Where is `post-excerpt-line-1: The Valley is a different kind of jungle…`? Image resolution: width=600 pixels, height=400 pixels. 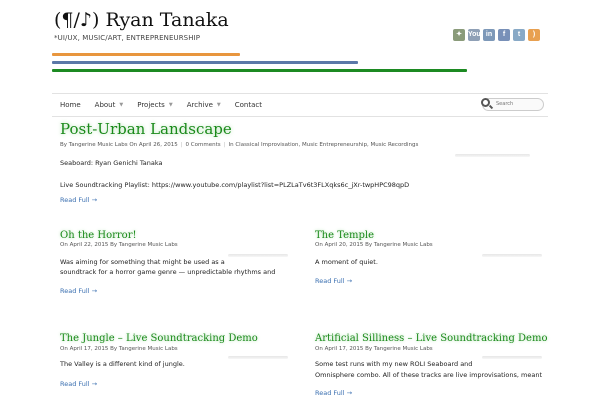
post-excerpt-line-1: The Valley is a different kind of jungle… is located at coordinates (122, 364).